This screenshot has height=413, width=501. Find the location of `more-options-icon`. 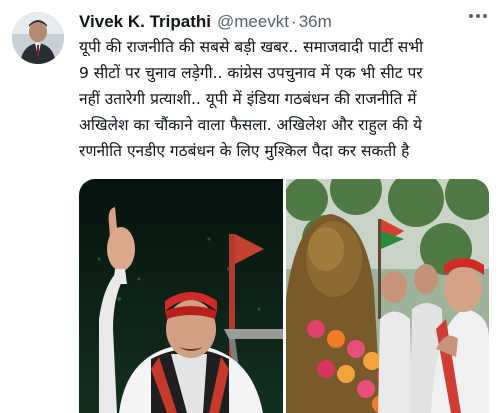

more-options-icon is located at coordinates (478, 16).